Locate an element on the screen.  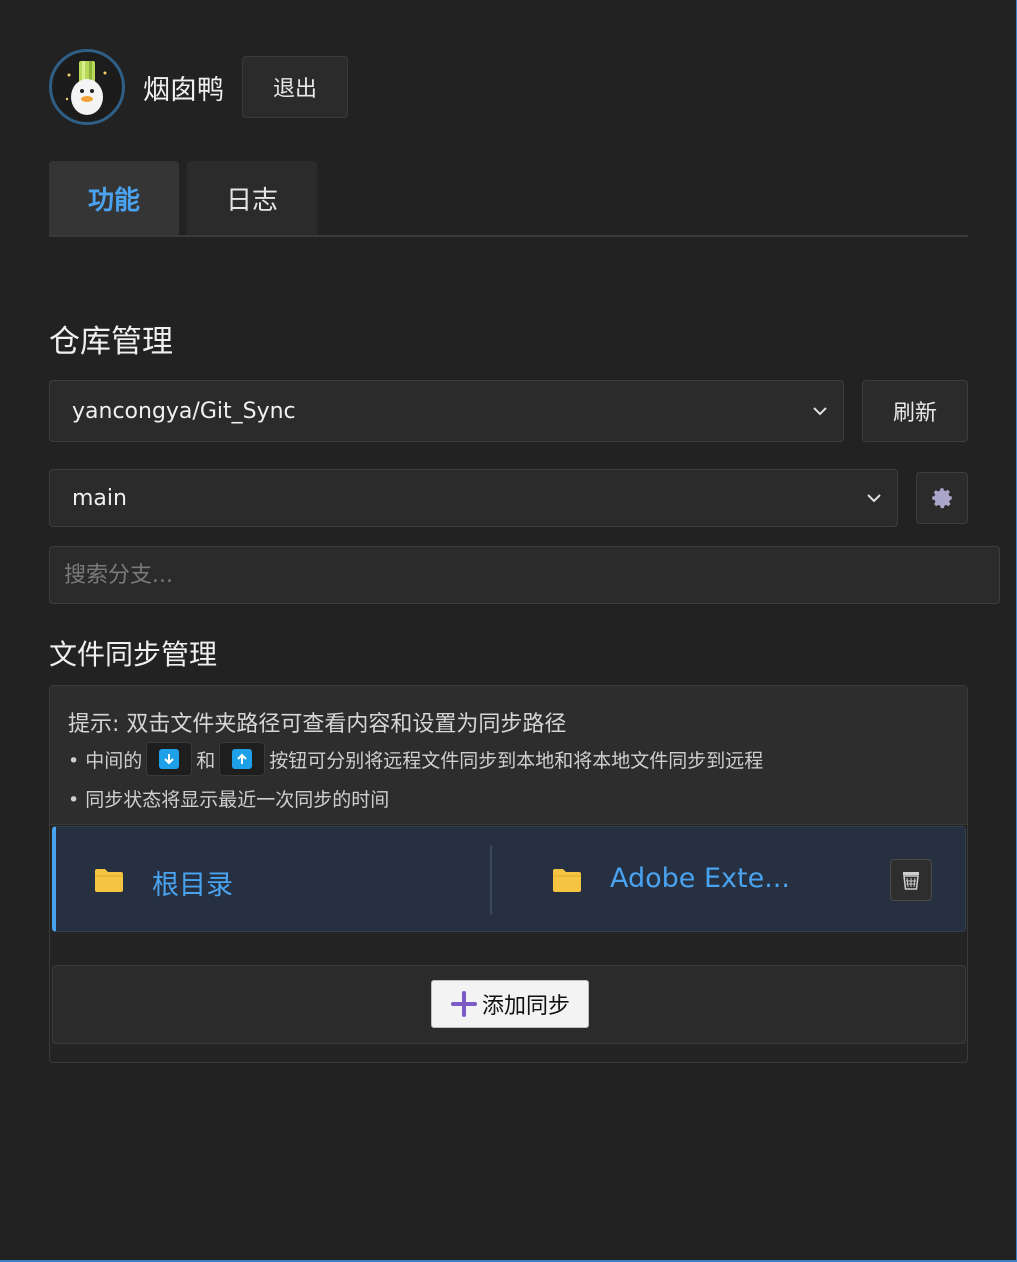
download-key is located at coordinates (169, 759).